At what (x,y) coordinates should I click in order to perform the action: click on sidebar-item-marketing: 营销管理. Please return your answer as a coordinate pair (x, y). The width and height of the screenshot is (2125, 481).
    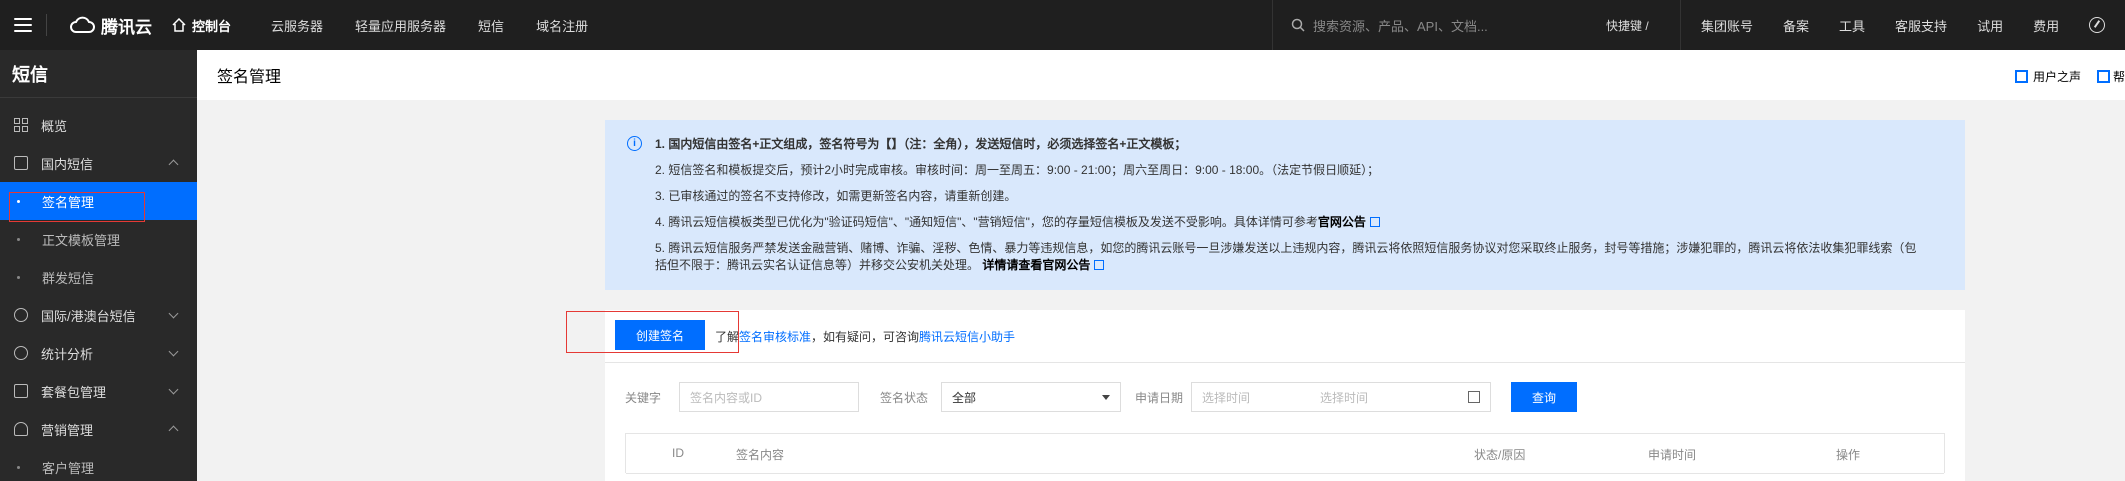
    Looking at the image, I should click on (98, 429).